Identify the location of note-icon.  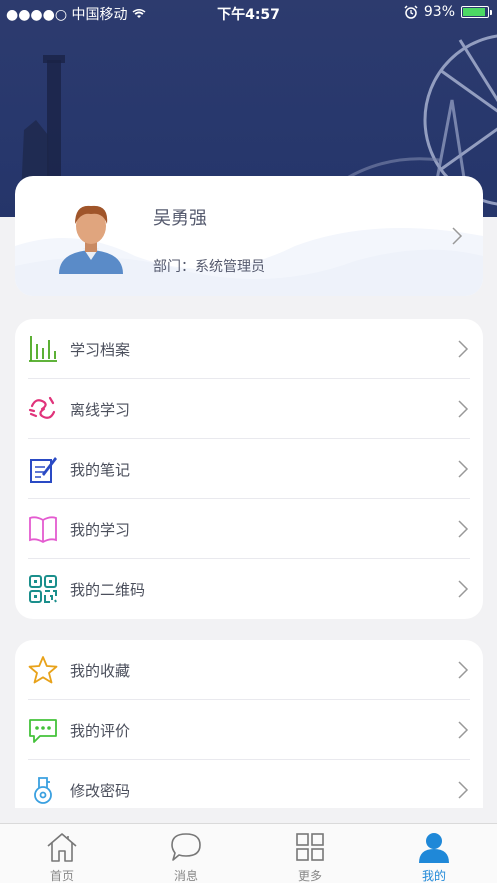
(43, 470).